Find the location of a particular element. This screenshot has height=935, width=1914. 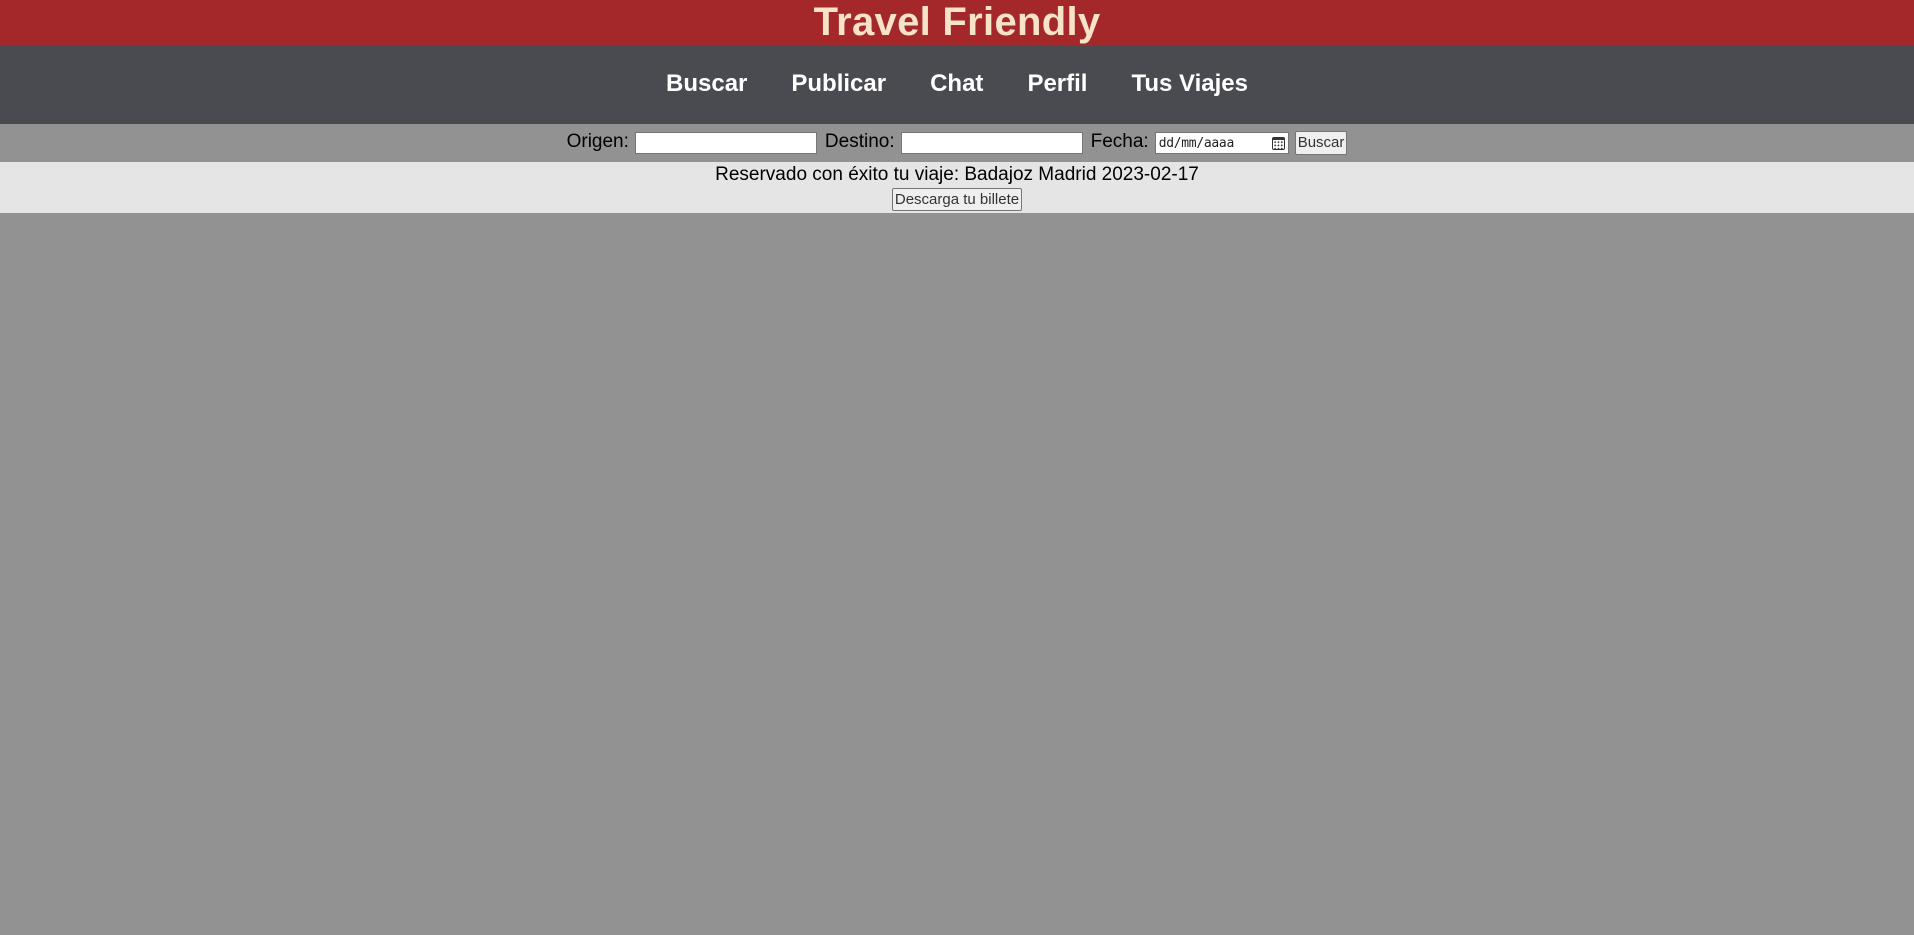

date-label: Fecha: is located at coordinates (1119, 141).